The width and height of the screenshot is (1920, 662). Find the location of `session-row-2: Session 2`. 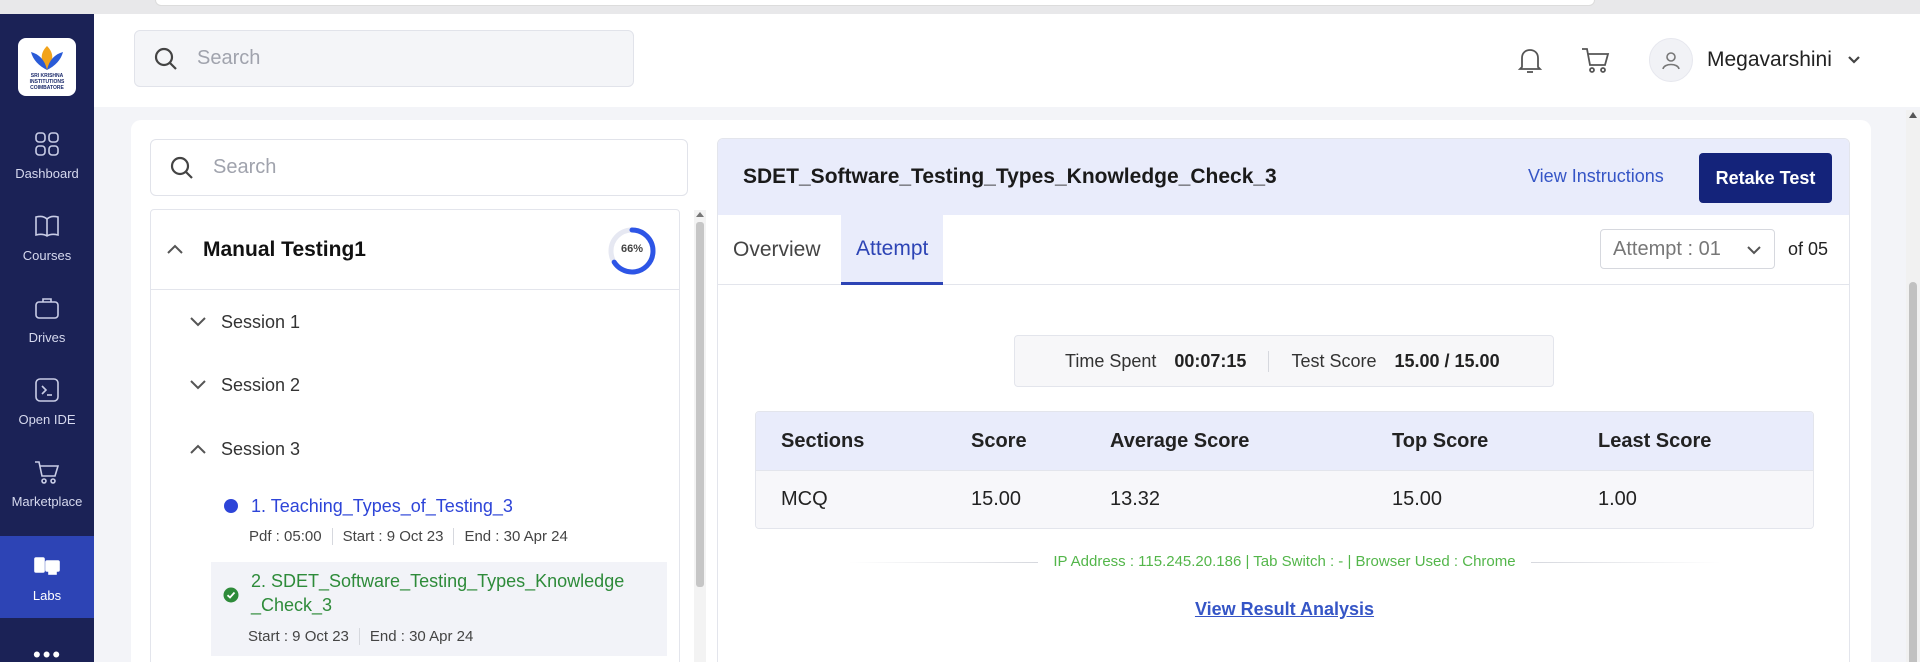

session-row-2: Session 2 is located at coordinates (244, 385).